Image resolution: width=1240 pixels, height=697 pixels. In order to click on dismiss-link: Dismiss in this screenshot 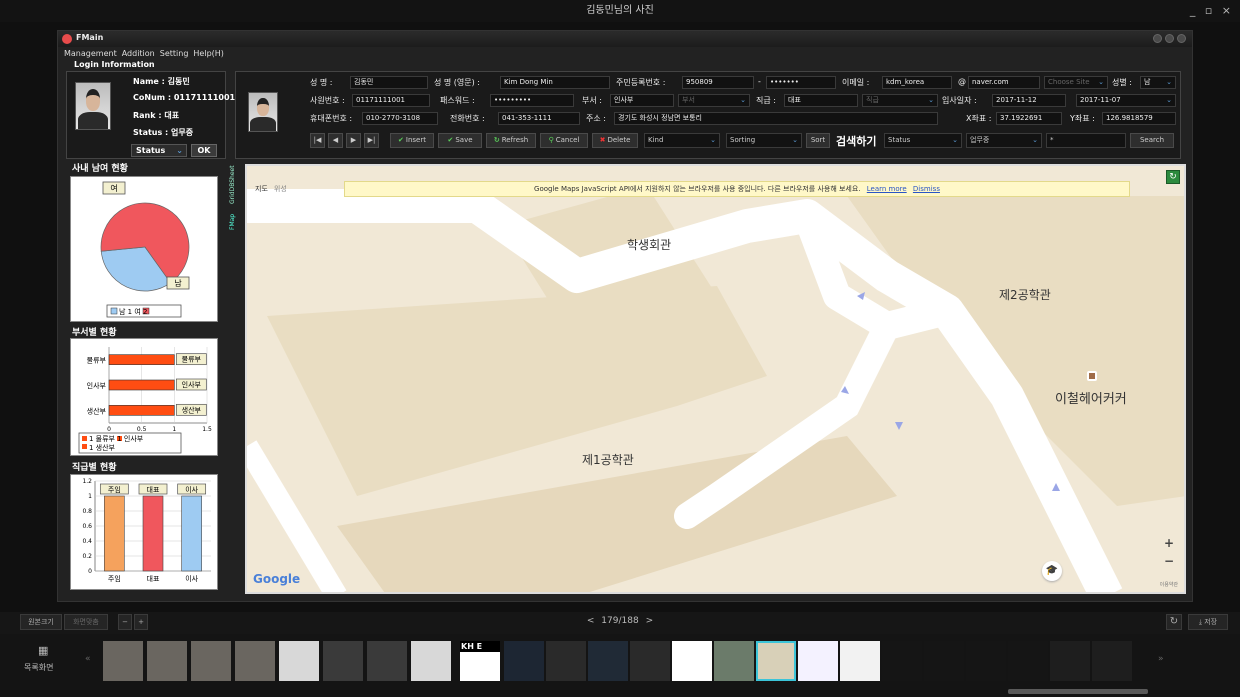, I will do `click(926, 189)`.